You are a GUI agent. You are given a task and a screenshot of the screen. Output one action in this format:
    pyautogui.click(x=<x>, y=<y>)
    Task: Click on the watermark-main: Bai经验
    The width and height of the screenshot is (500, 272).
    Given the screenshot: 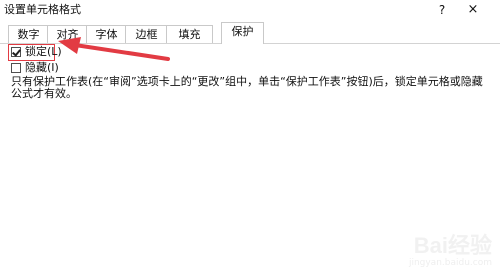 What is the action you would take?
    pyautogui.click(x=452, y=245)
    